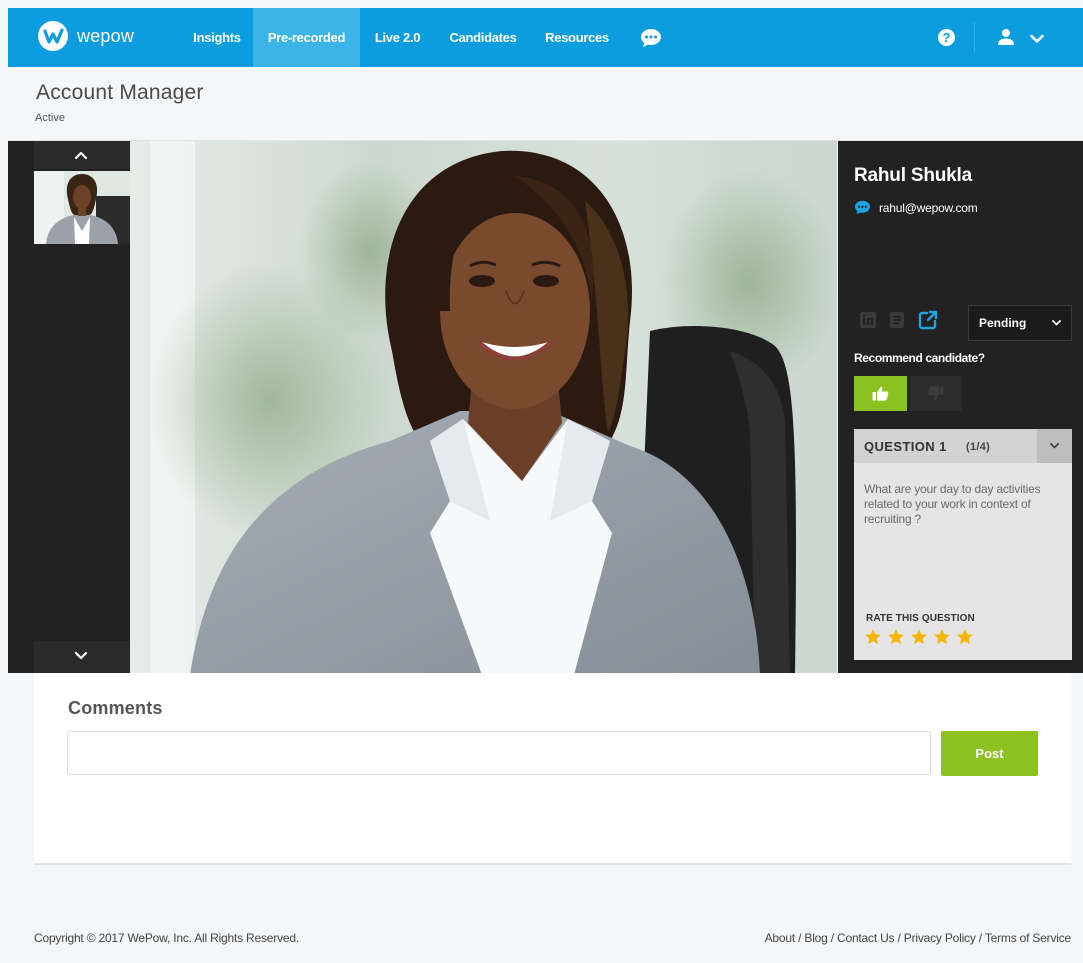 This screenshot has width=1083, height=963. I want to click on nav-insights: Insights, so click(217, 37).